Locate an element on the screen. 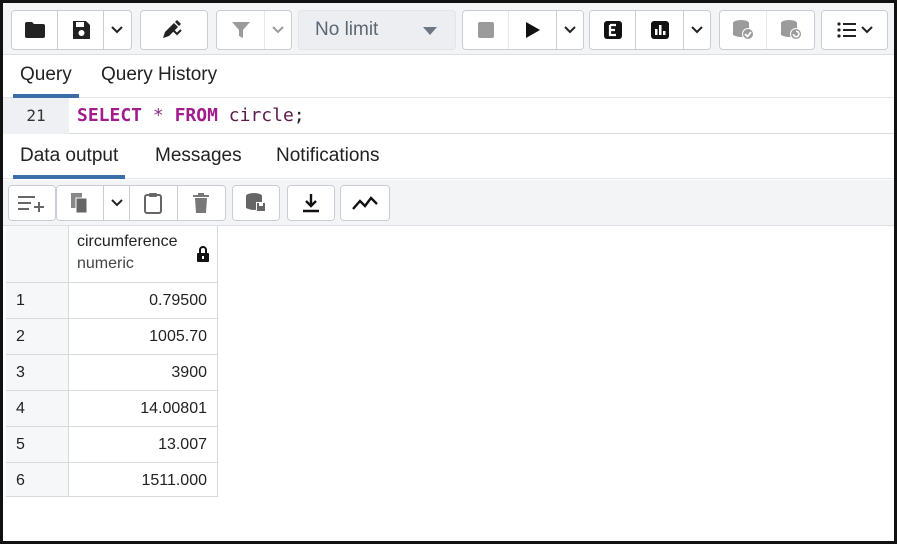 This screenshot has width=897, height=544. play-icon is located at coordinates (532, 30).